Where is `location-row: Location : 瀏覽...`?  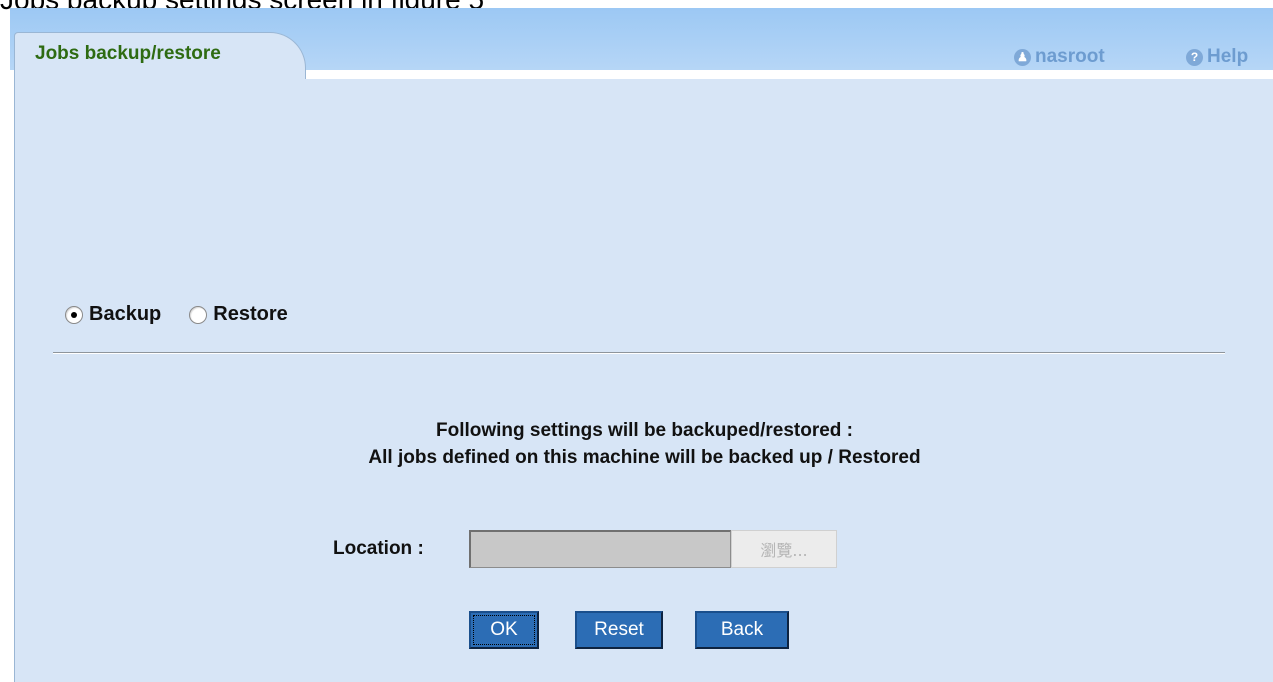
location-row: Location : 瀏覽... is located at coordinates (585, 549).